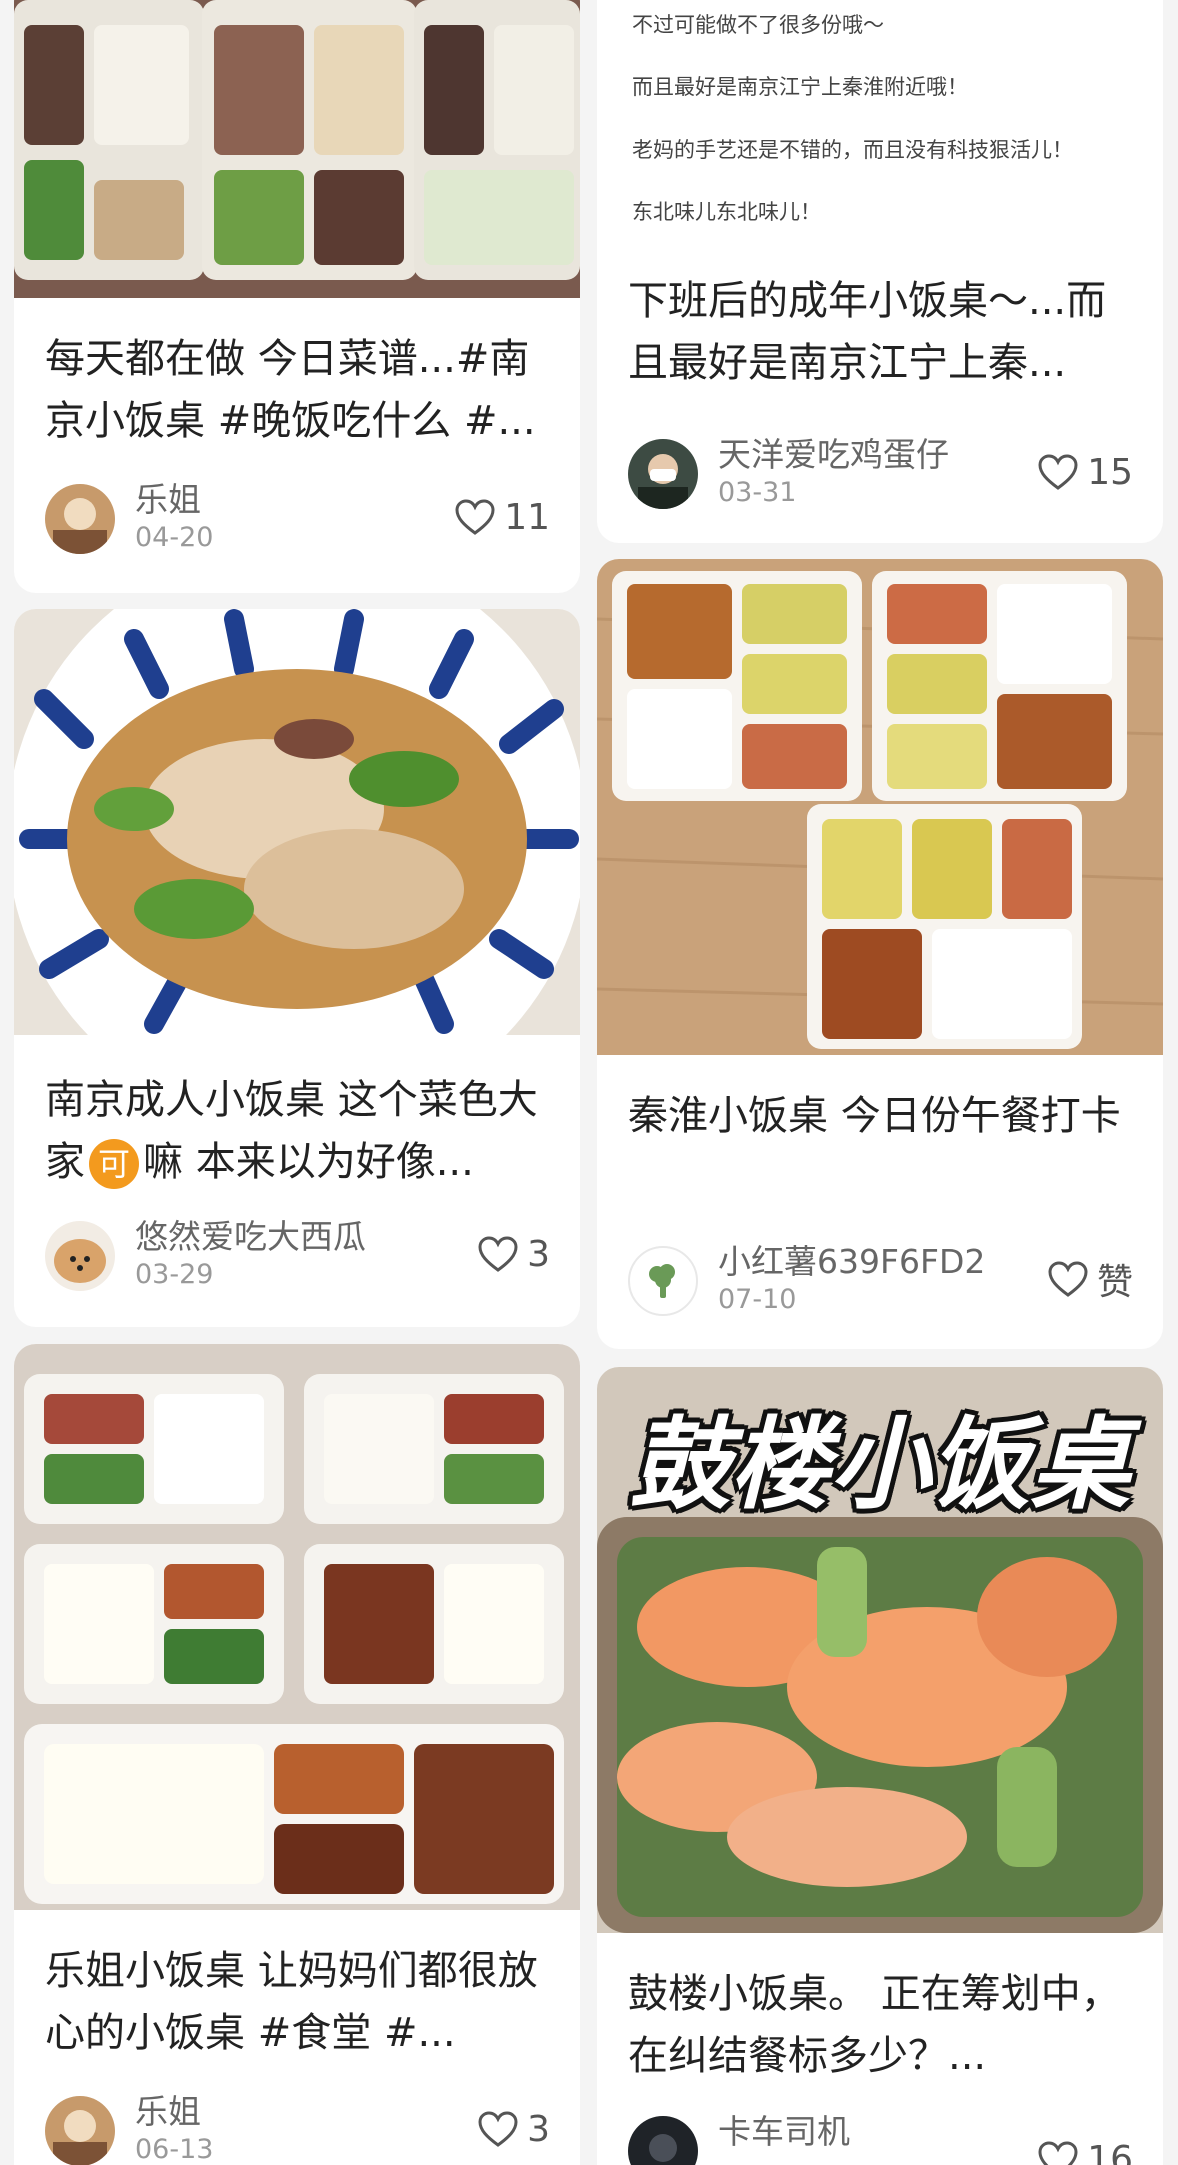  I want to click on note-meta: 乐姐 04-20 11, so click(297, 518).